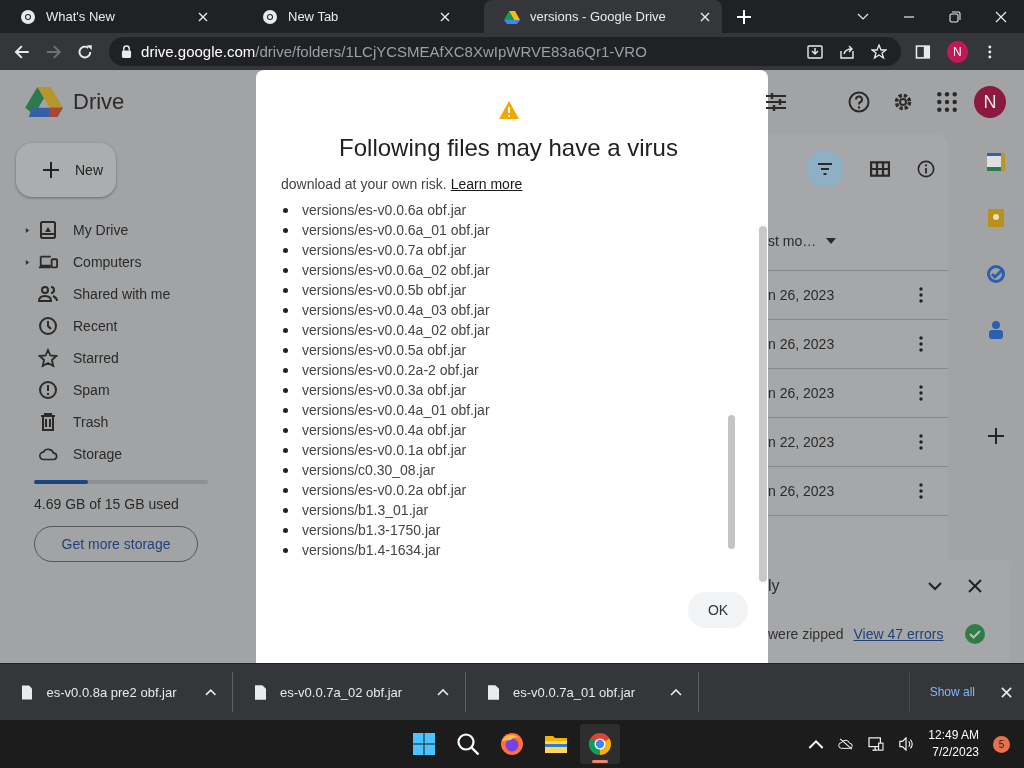 The width and height of the screenshot is (1024, 768). What do you see at coordinates (128, 390) in the screenshot?
I see `nav-item: Spam` at bounding box center [128, 390].